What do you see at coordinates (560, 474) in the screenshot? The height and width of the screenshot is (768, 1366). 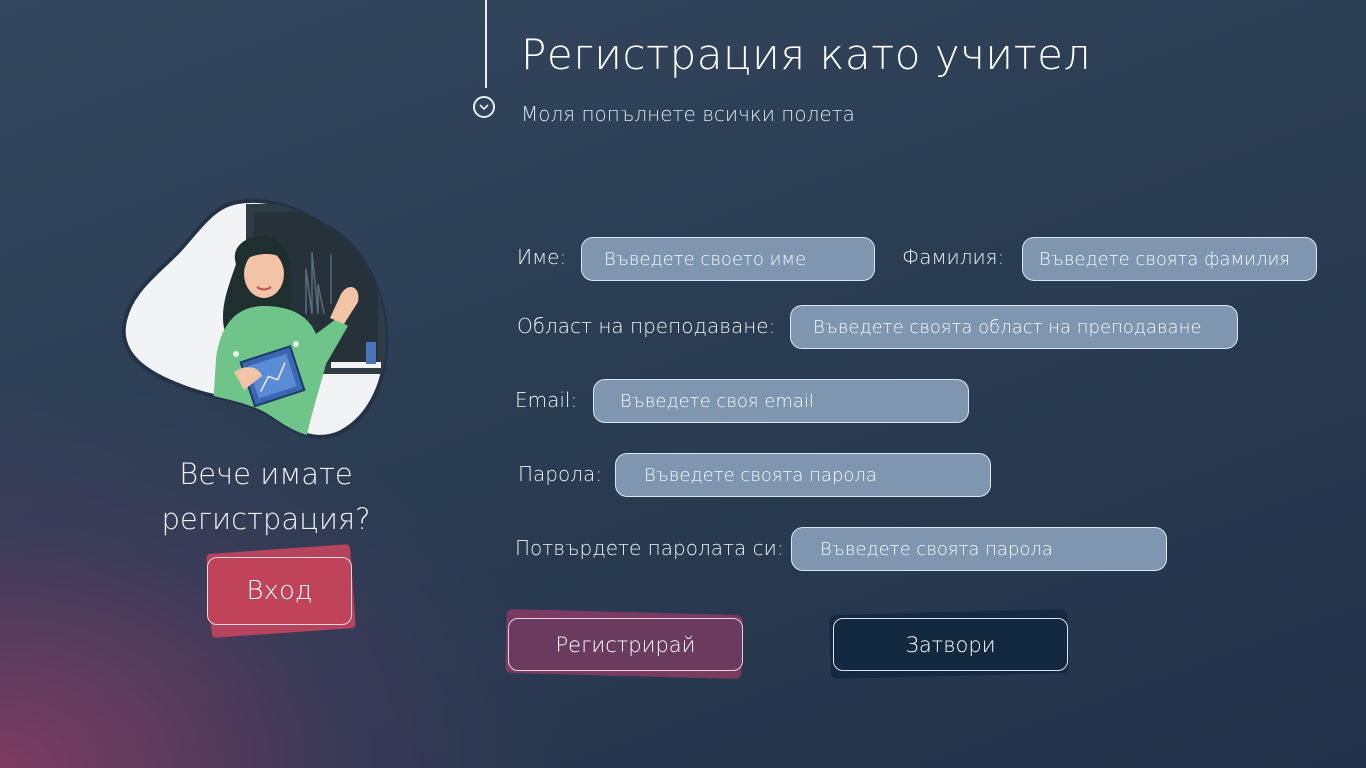 I see `password-label: Парола:` at bounding box center [560, 474].